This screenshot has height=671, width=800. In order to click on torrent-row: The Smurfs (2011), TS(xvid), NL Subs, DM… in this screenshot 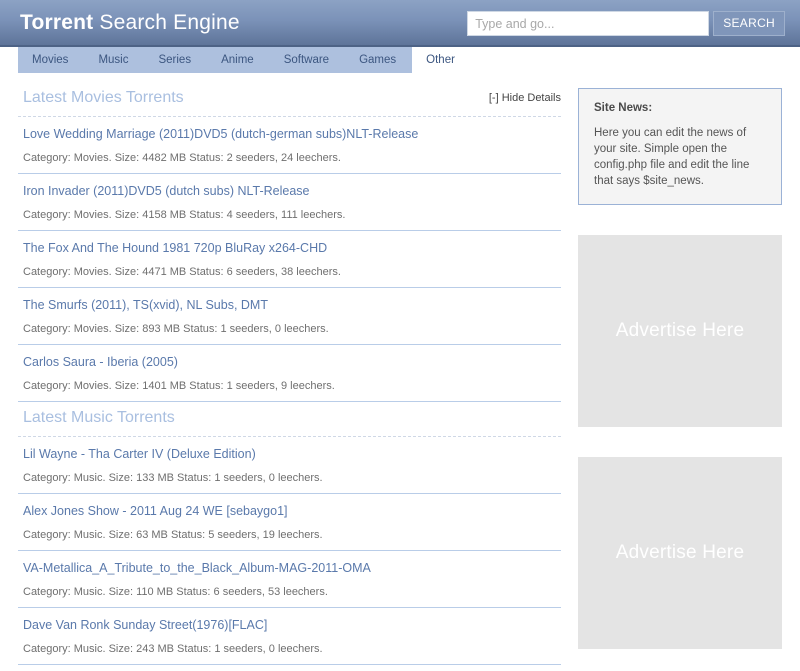, I will do `click(289, 316)`.